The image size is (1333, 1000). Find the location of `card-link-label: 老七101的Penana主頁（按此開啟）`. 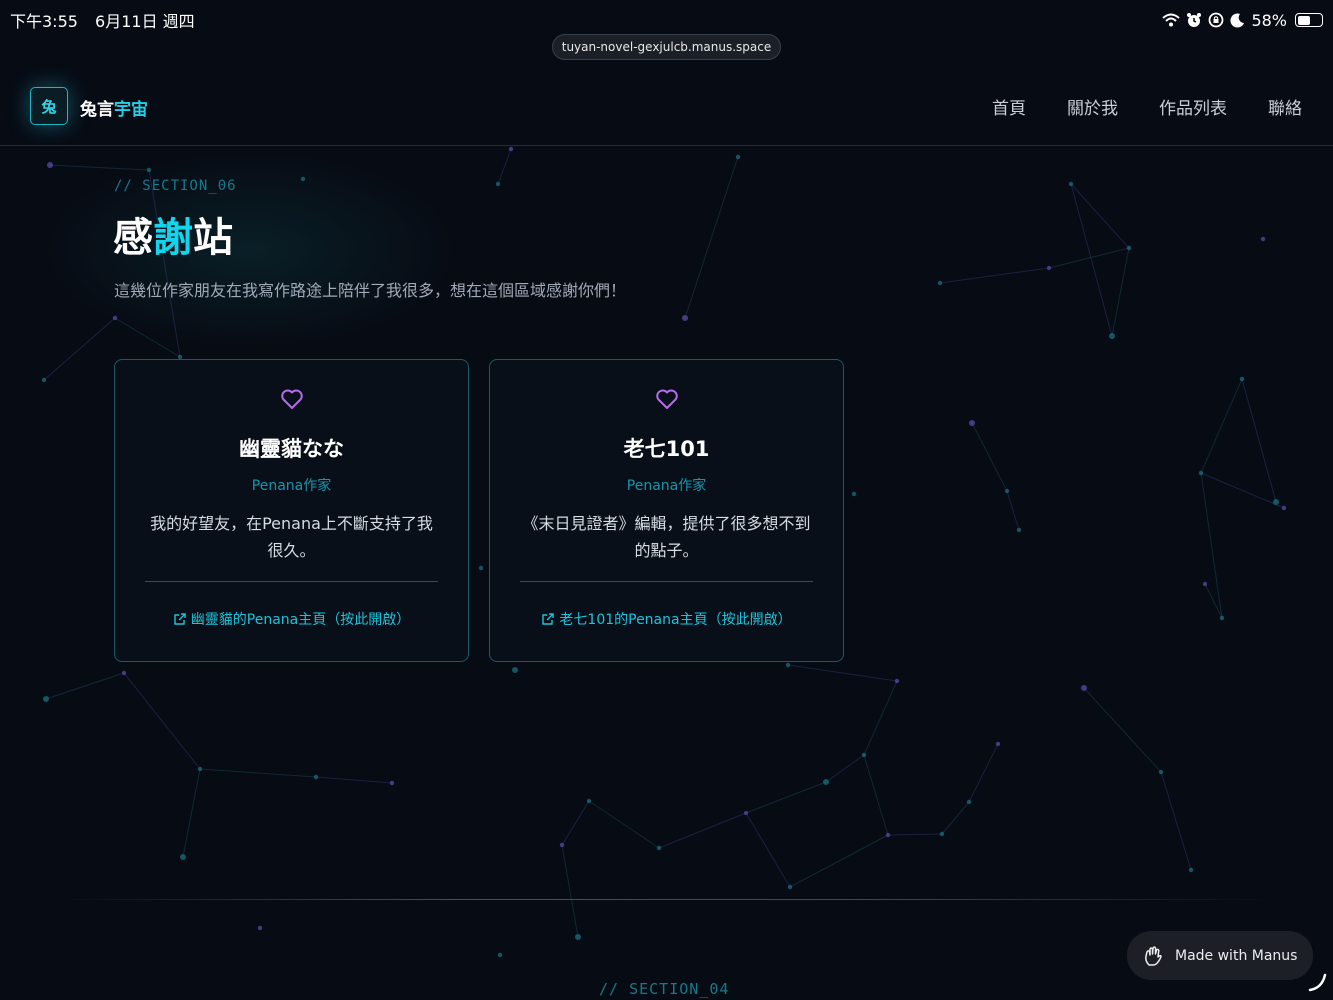

card-link-label: 老七101的Penana主頁（按此開啟） is located at coordinates (675, 620).